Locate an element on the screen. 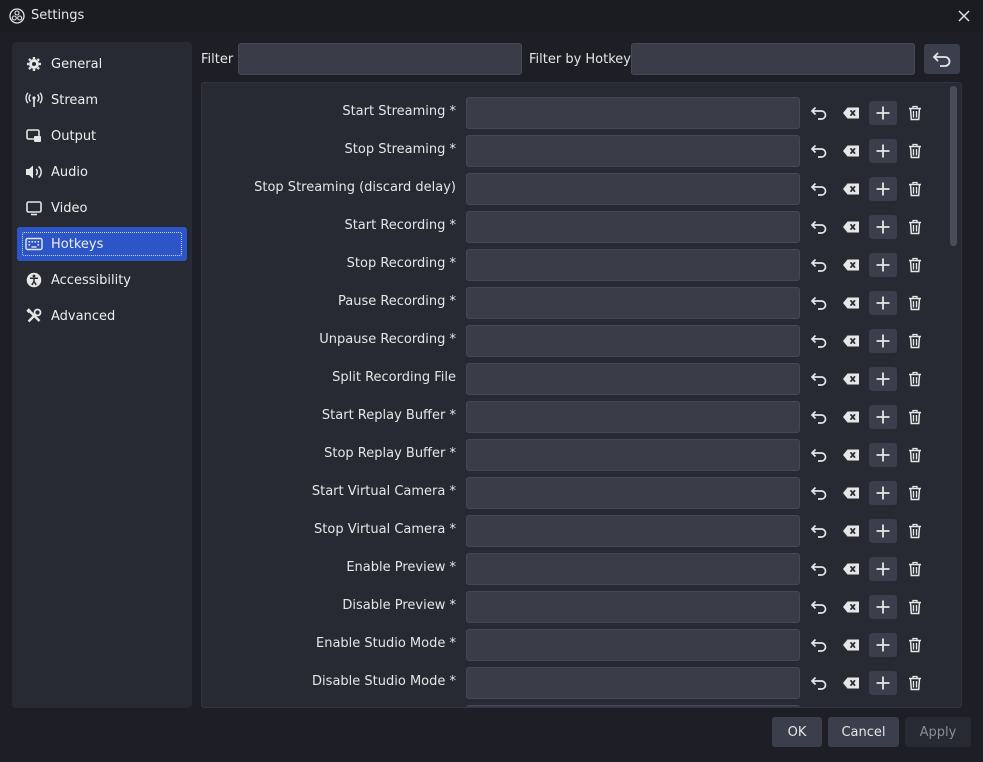 The width and height of the screenshot is (983, 762). sidebar-item-advanced: Advanced is located at coordinates (102, 316).